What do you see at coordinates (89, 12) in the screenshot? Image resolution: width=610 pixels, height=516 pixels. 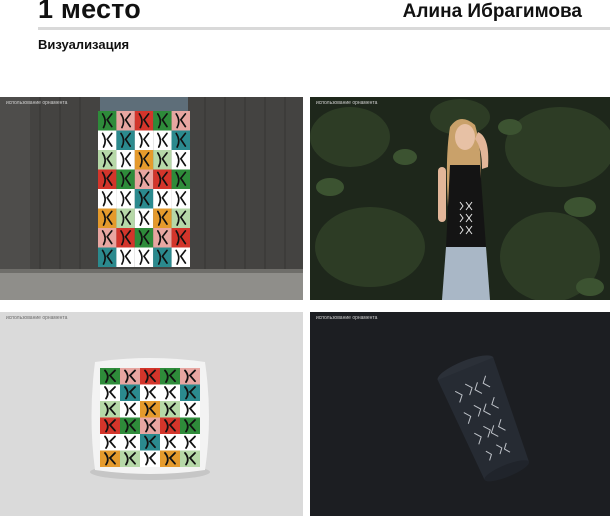 I see `page-title: 1 место` at bounding box center [89, 12].